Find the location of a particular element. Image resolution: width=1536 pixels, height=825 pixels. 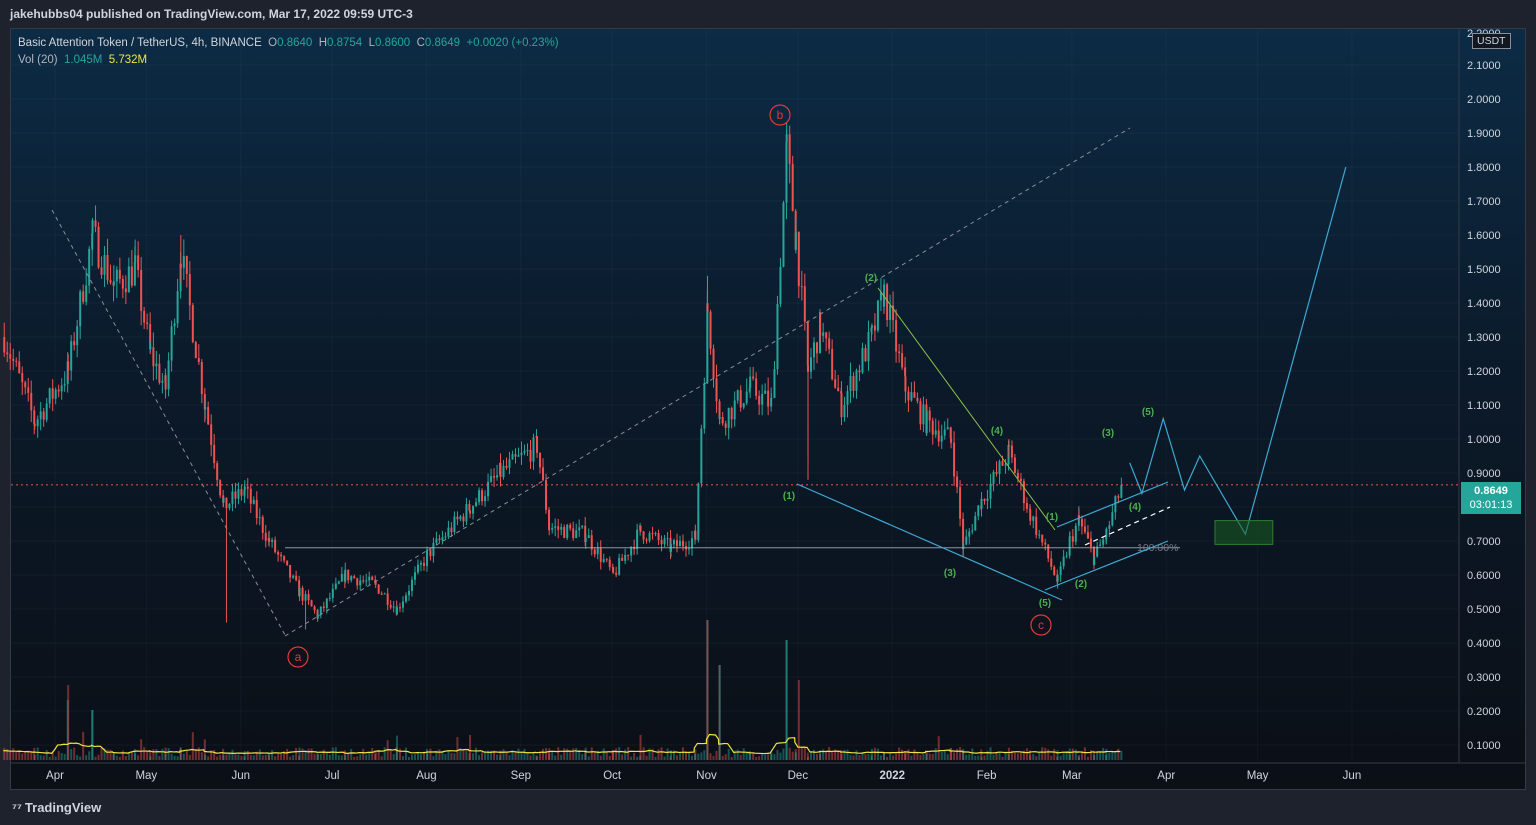

h-label: H is located at coordinates (322, 43).